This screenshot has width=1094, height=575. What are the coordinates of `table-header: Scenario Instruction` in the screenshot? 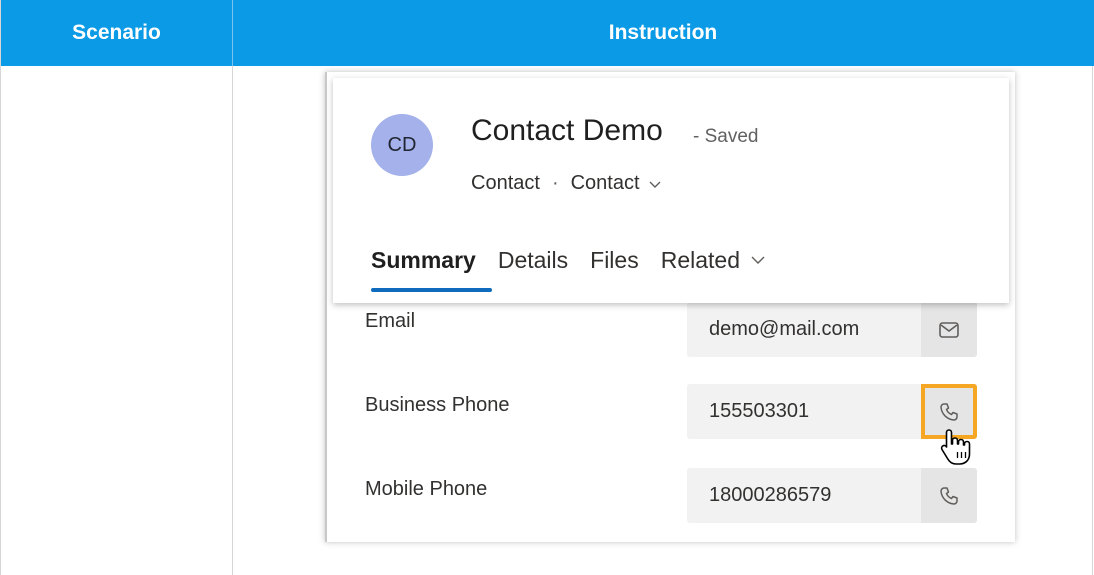 It's located at (547, 33).